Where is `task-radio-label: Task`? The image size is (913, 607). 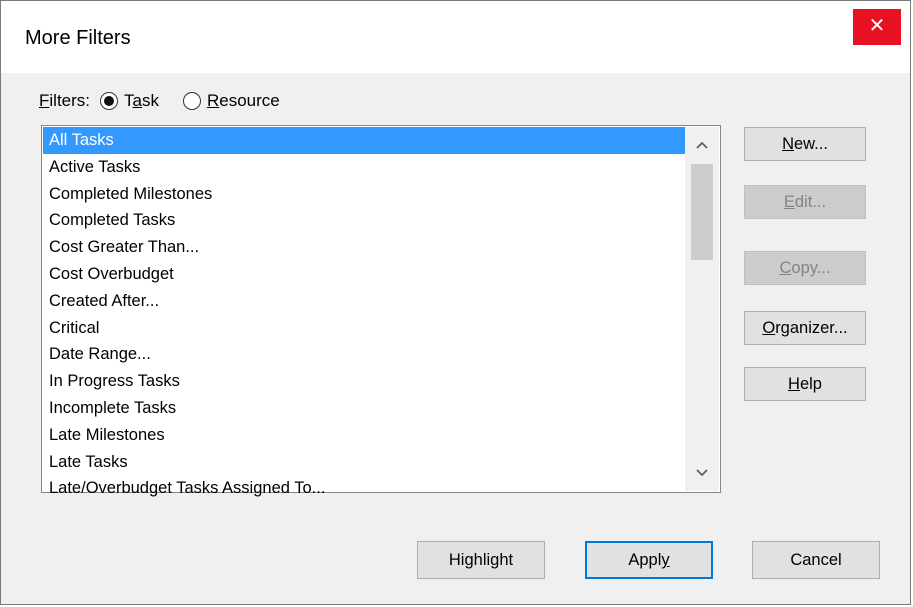
task-radio-label: Task is located at coordinates (141, 100).